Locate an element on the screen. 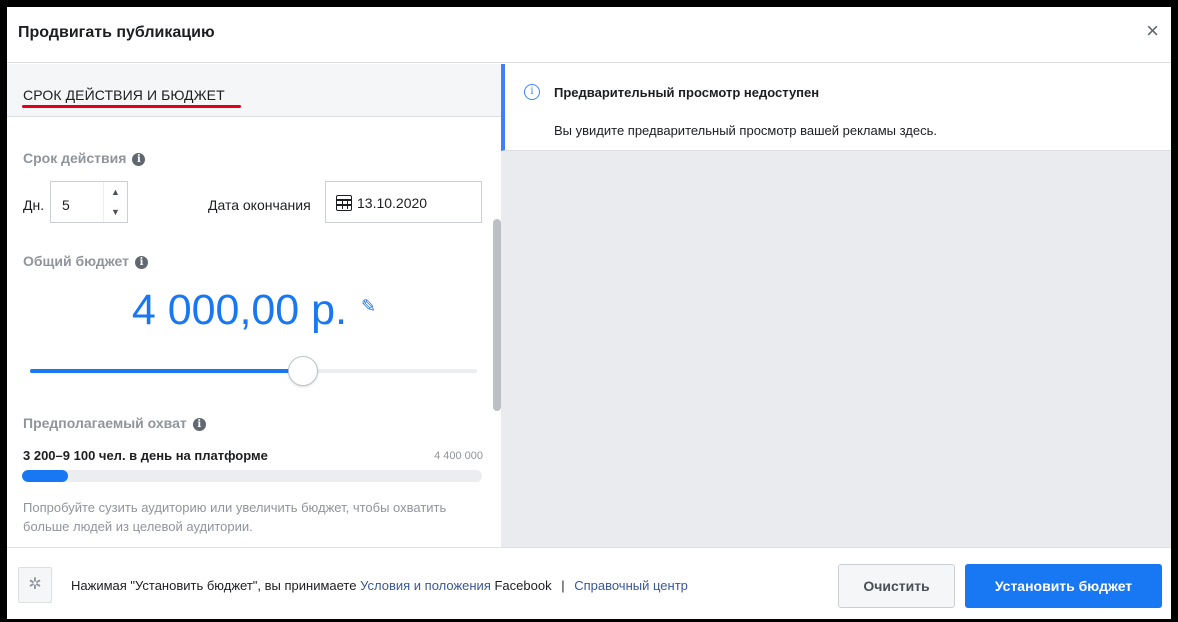 The height and width of the screenshot is (622, 1178). days-label: Дн. is located at coordinates (34, 205).